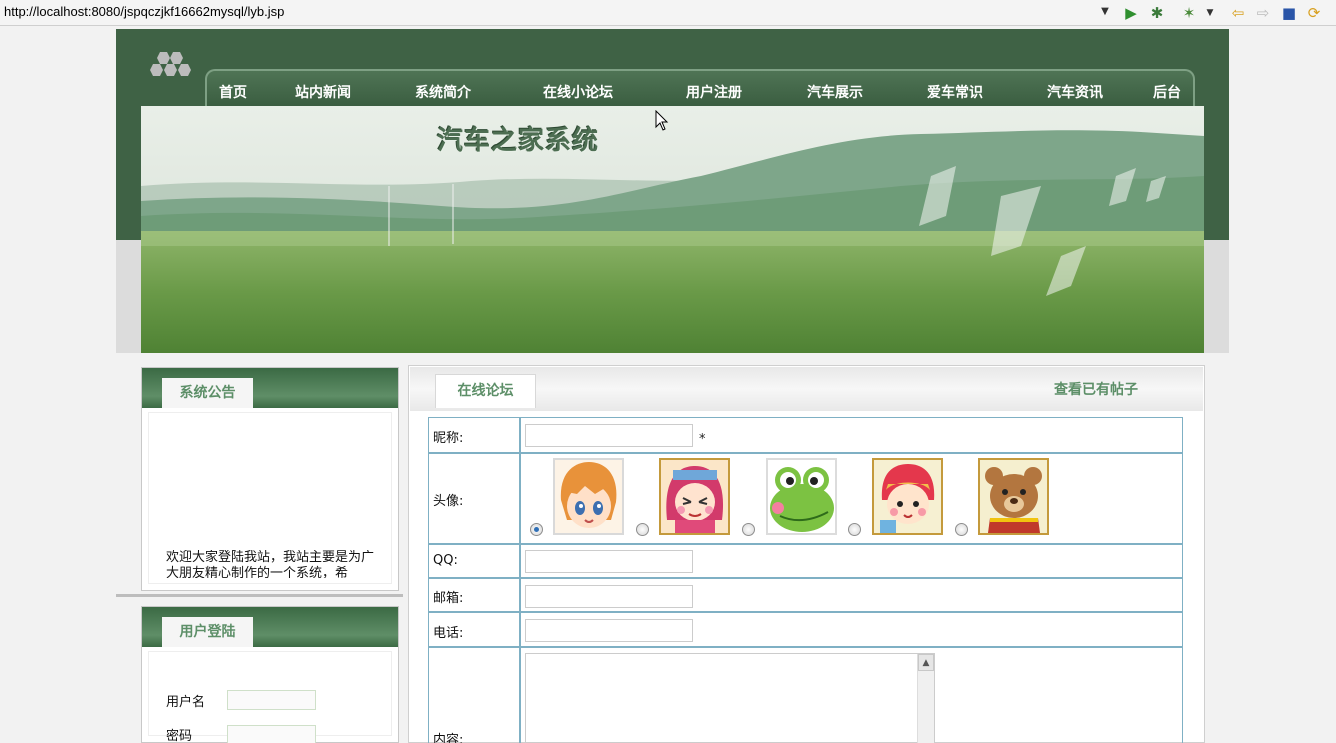 The height and width of the screenshot is (743, 1336). Describe the element at coordinates (609, 596) in the screenshot. I see `email-input` at that location.